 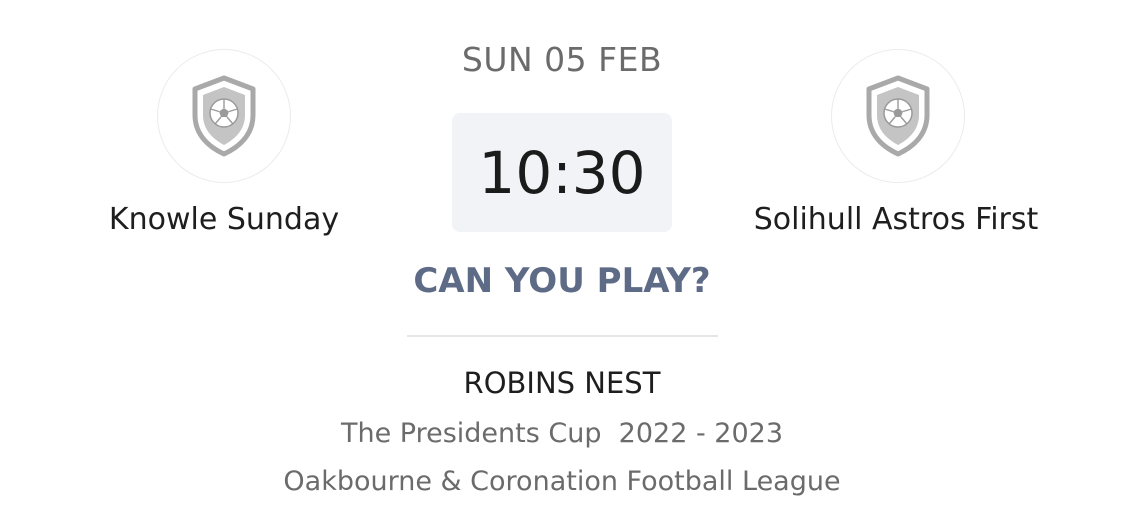 I want to click on away-team-name: Solihull Astros First, so click(x=896, y=220).